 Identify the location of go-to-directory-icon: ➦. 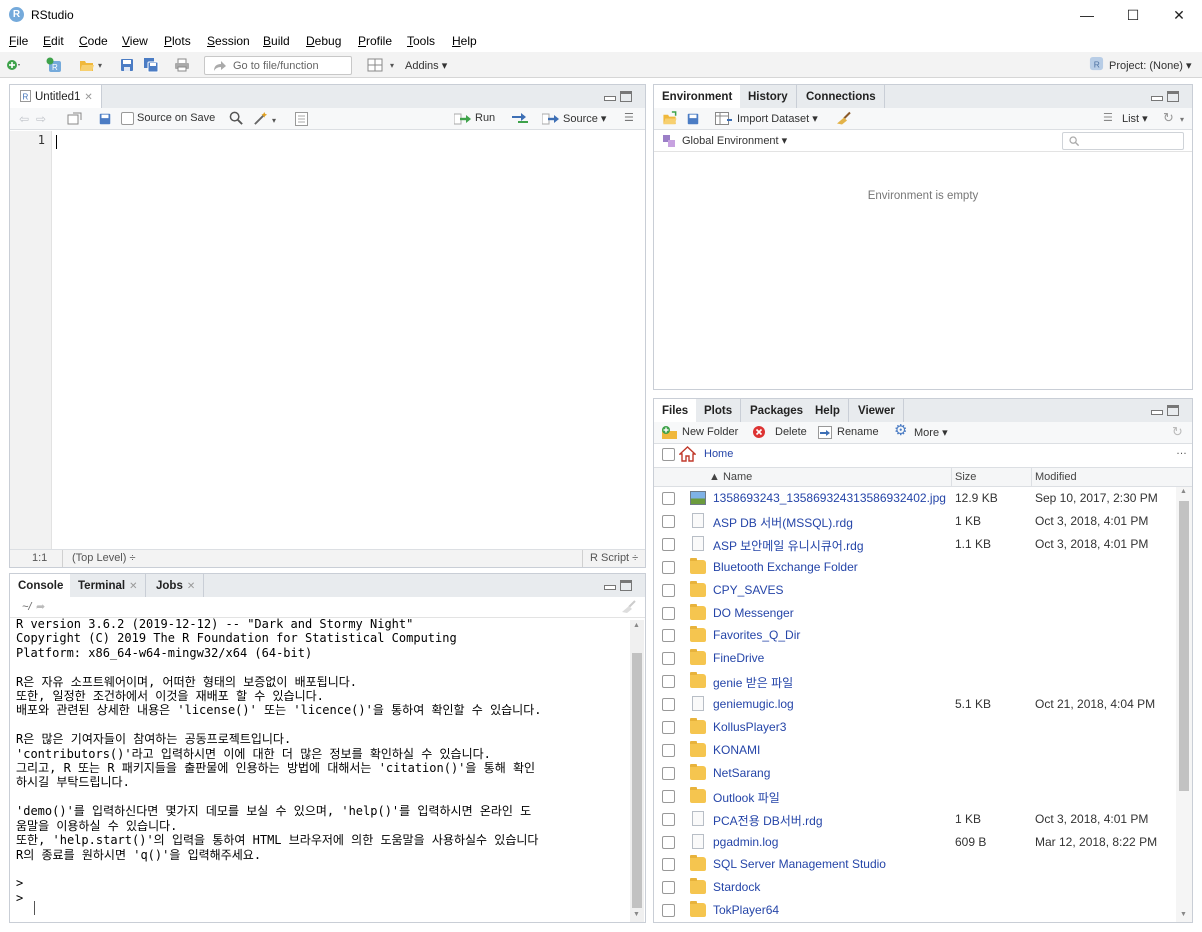
(40, 607).